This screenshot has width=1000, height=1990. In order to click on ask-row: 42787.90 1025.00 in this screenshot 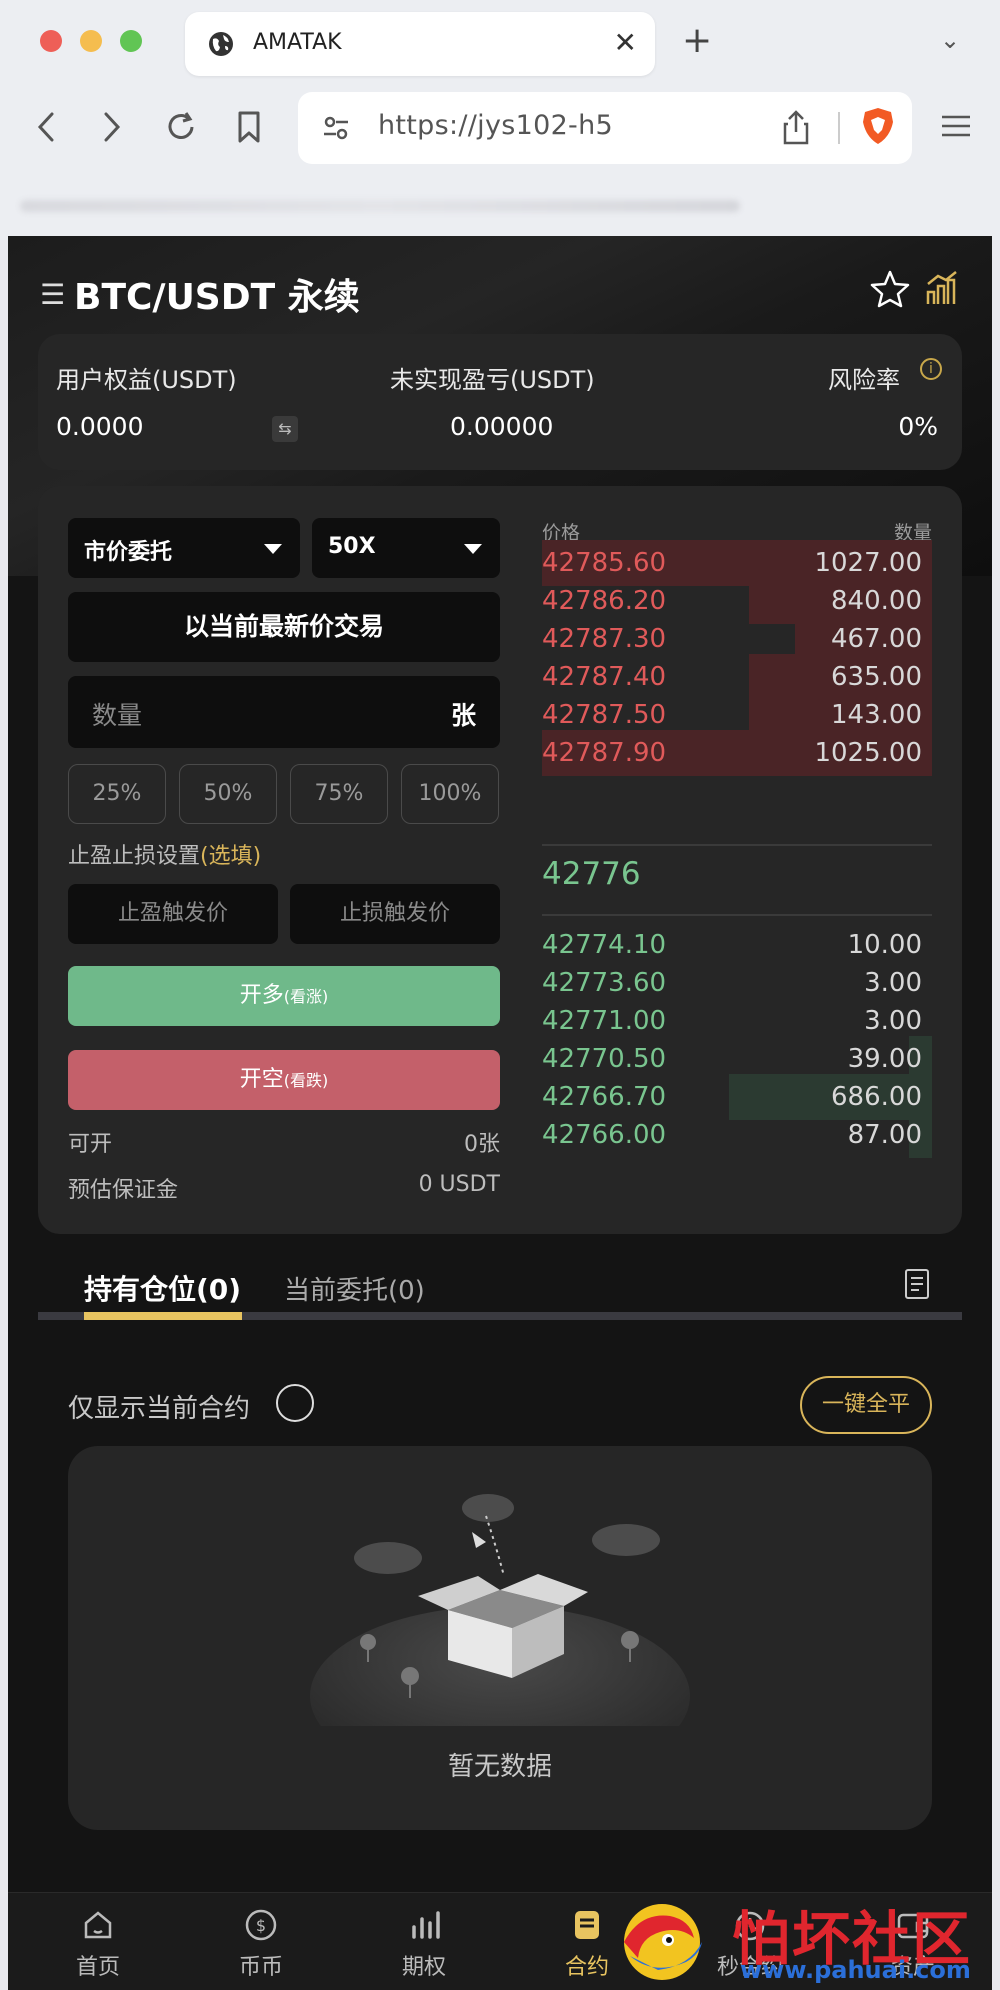, I will do `click(737, 753)`.